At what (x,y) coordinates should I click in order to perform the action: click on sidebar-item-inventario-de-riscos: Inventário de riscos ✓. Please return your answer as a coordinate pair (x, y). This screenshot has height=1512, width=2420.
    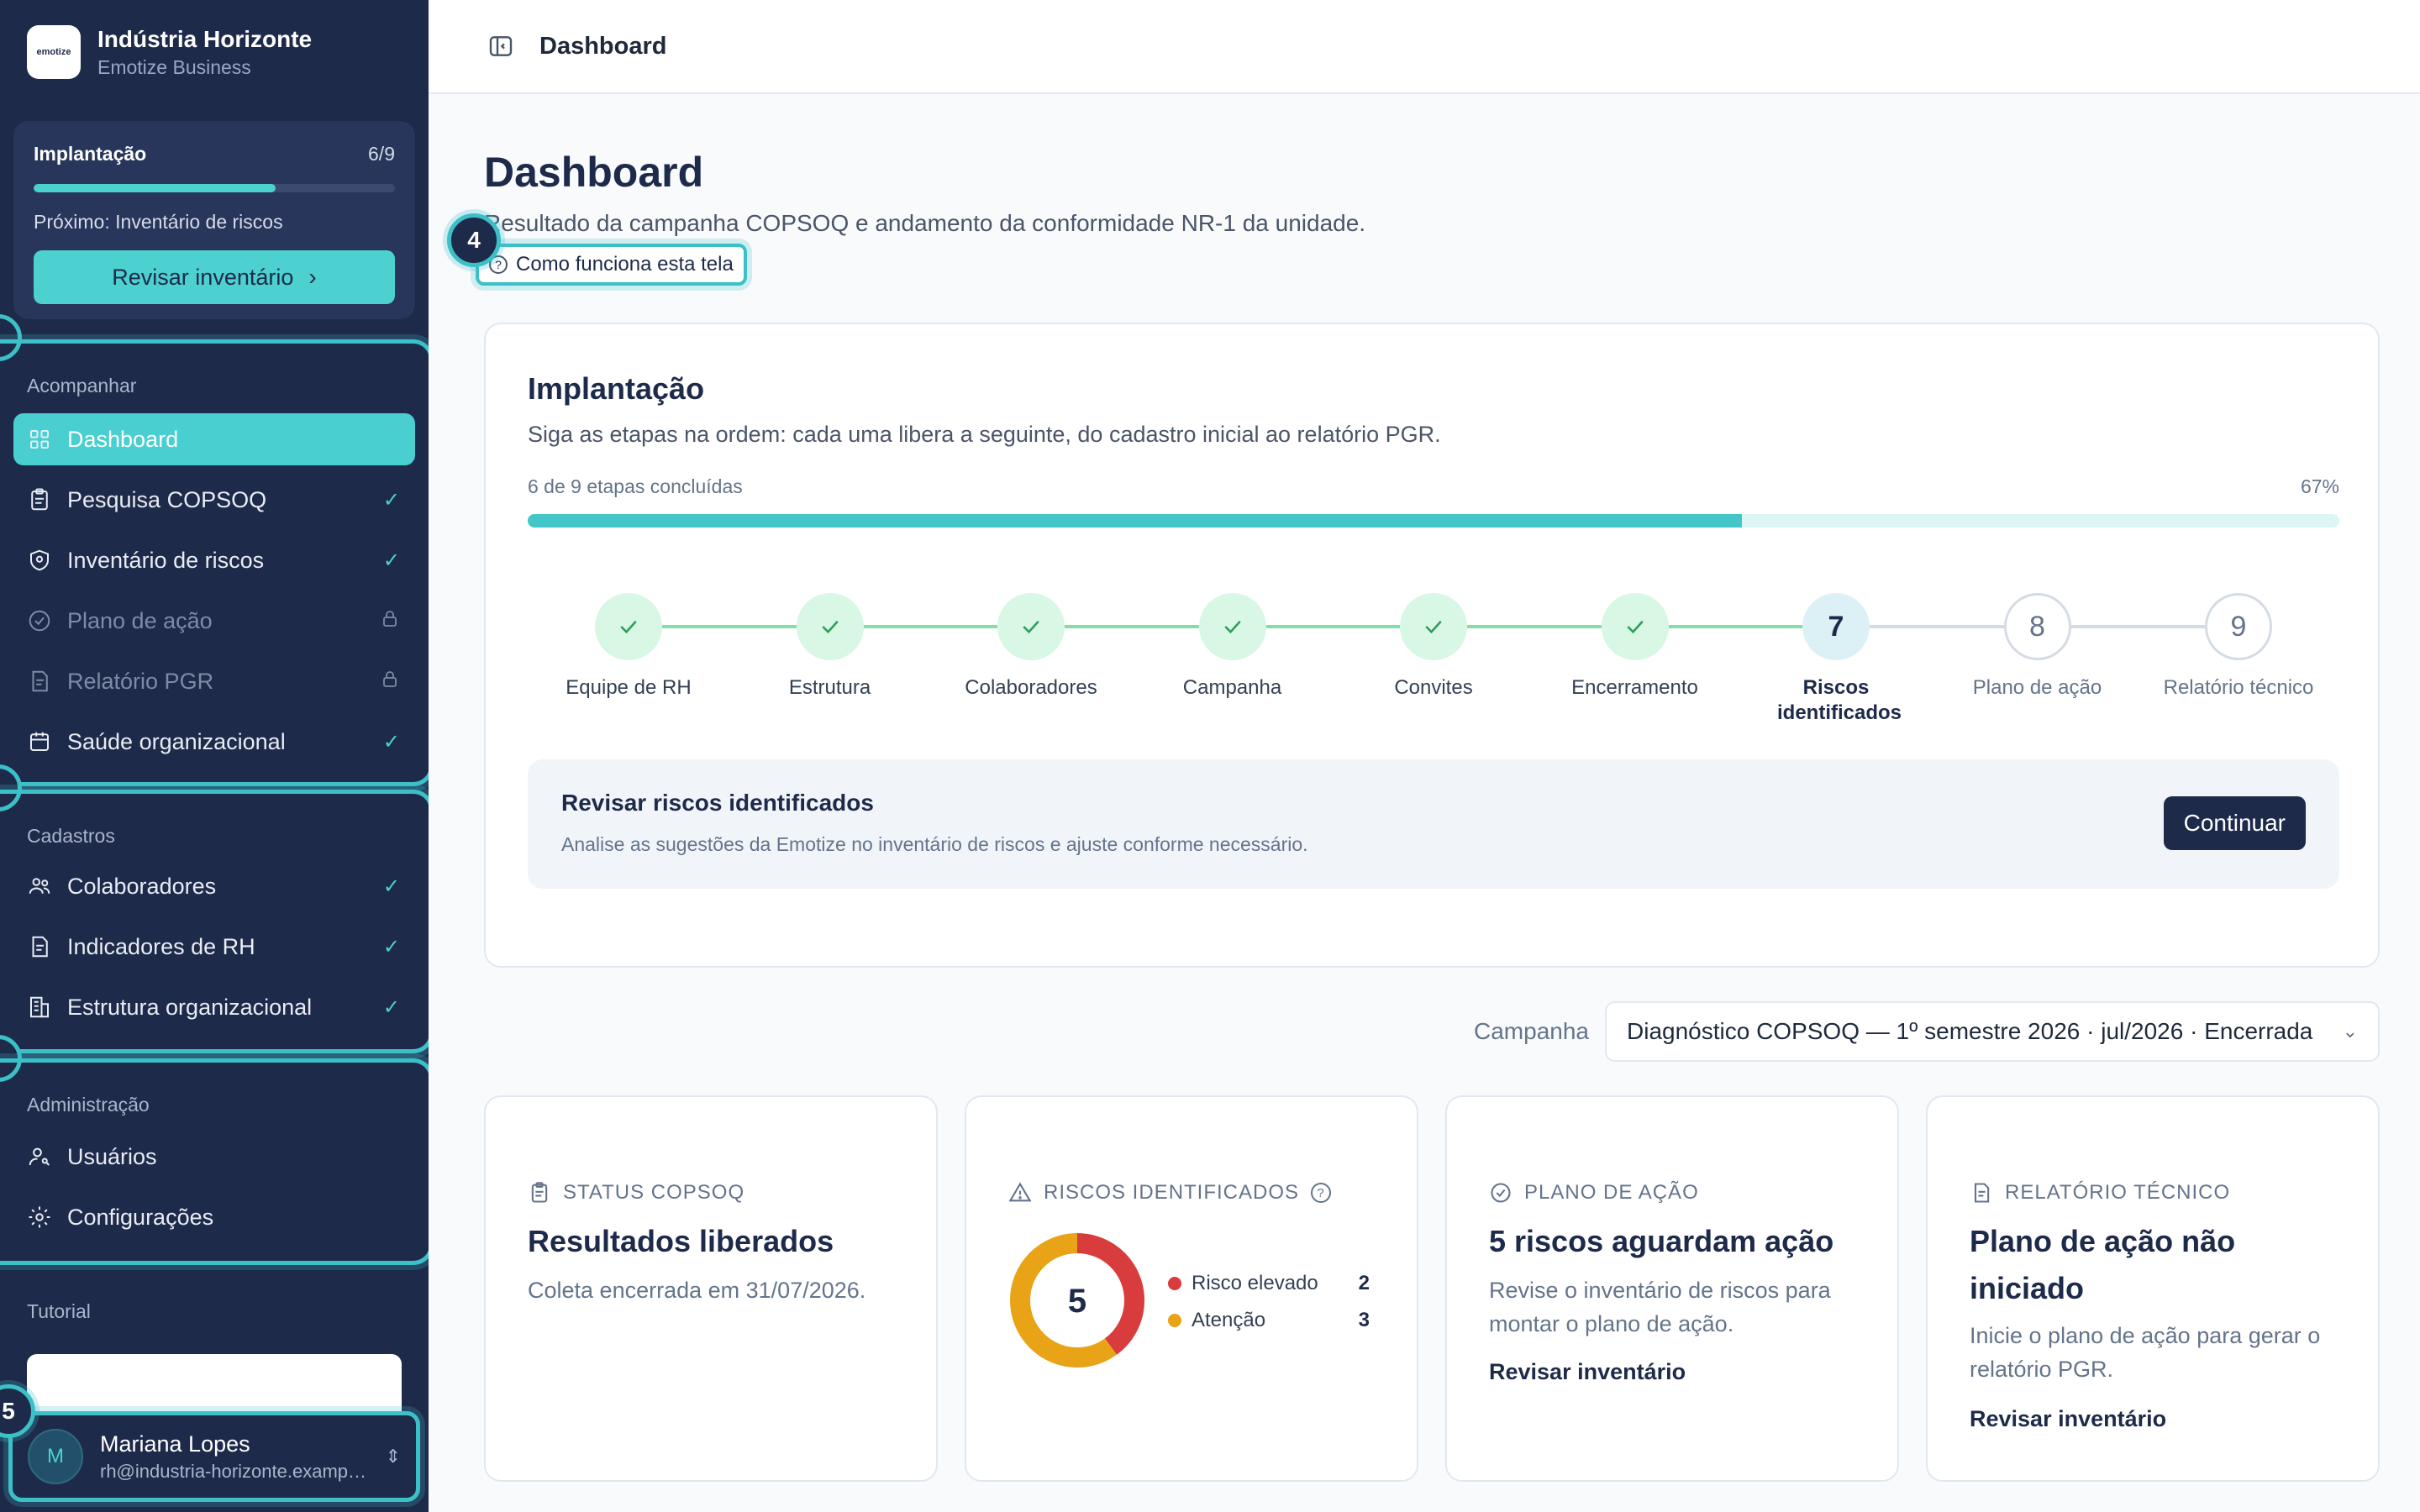
    Looking at the image, I should click on (214, 560).